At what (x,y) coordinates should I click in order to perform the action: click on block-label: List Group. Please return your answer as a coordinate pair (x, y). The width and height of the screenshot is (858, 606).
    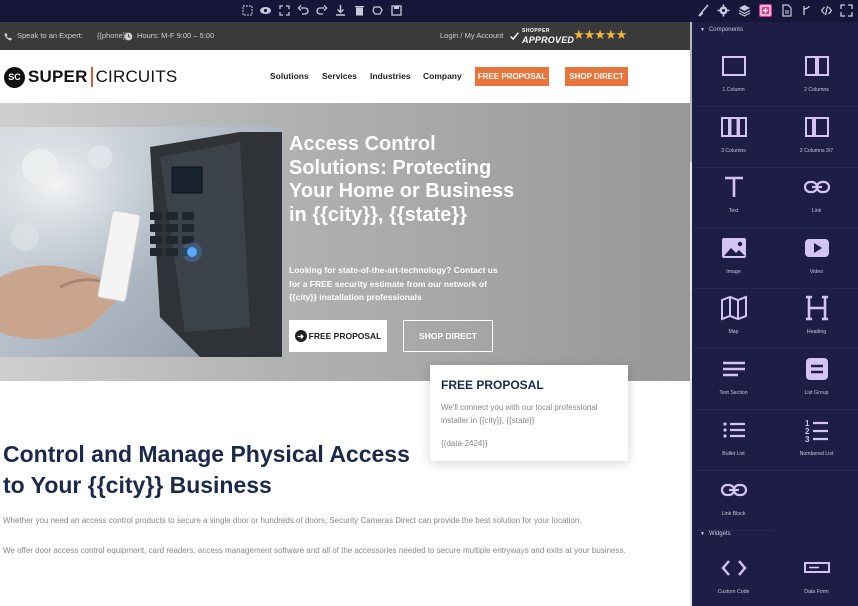
    Looking at the image, I should click on (816, 393).